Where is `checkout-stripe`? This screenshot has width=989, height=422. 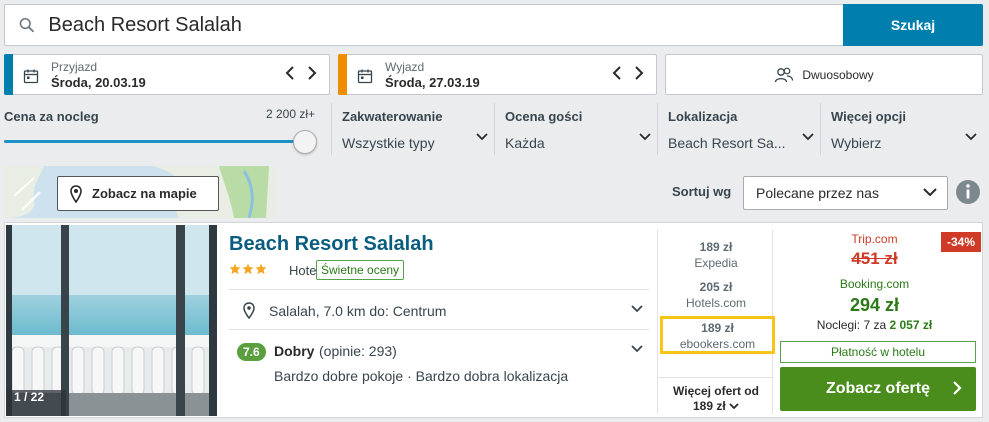
checkout-stripe is located at coordinates (342, 74).